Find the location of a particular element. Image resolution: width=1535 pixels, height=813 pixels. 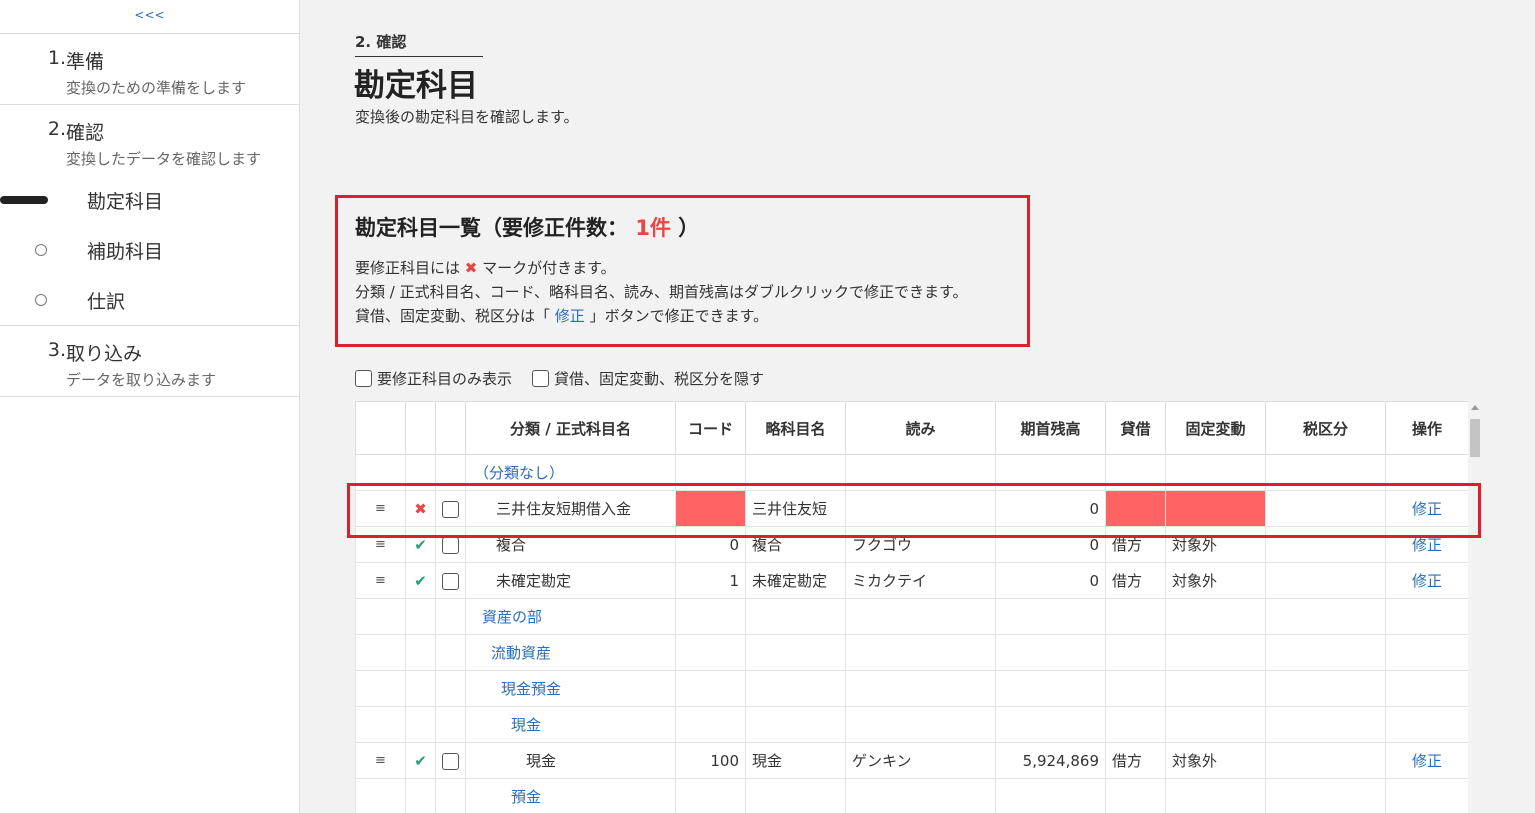

account-fixed is located at coordinates (1215, 508).